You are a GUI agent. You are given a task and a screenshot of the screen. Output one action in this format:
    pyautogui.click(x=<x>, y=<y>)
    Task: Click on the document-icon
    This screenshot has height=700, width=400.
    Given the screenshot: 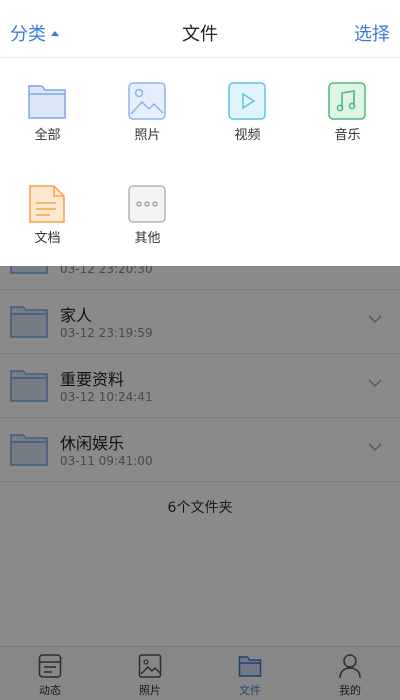 What is the action you would take?
    pyautogui.click(x=47, y=204)
    